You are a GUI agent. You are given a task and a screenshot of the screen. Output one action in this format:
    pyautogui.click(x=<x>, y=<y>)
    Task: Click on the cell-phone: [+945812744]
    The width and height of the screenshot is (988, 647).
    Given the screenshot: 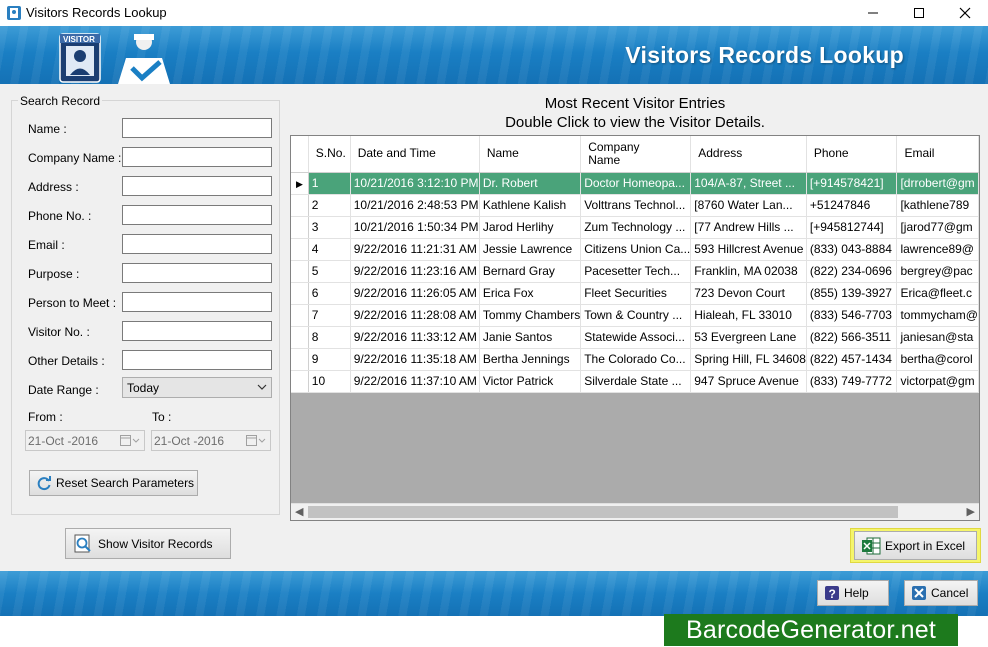 What is the action you would take?
    pyautogui.click(x=852, y=227)
    